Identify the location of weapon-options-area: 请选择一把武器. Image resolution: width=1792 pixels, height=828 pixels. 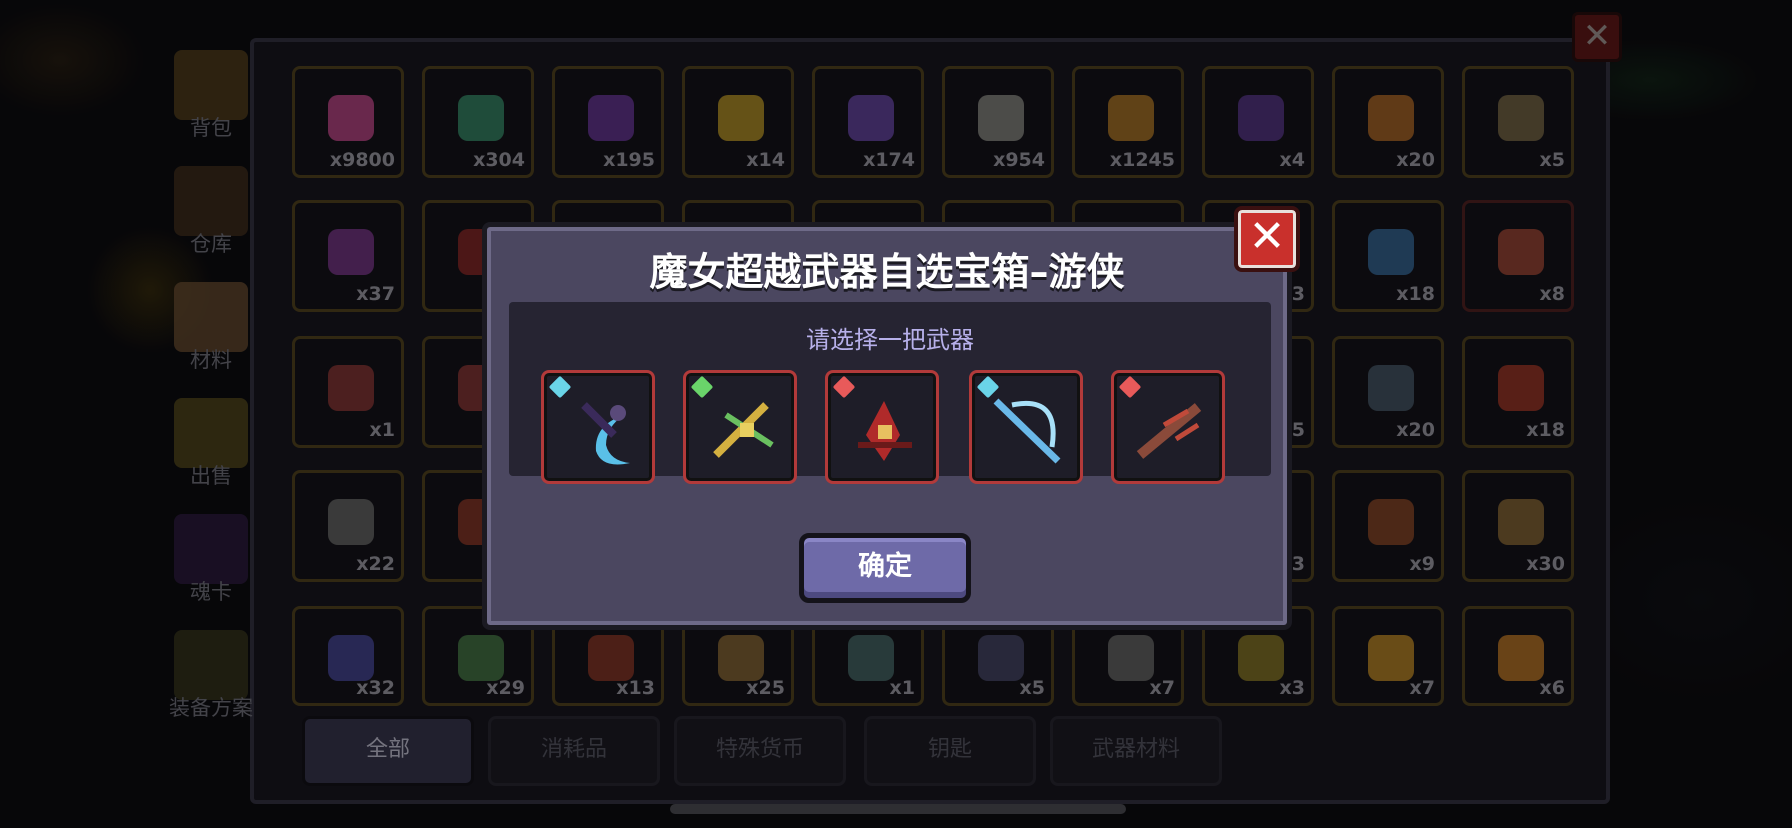
(890, 393).